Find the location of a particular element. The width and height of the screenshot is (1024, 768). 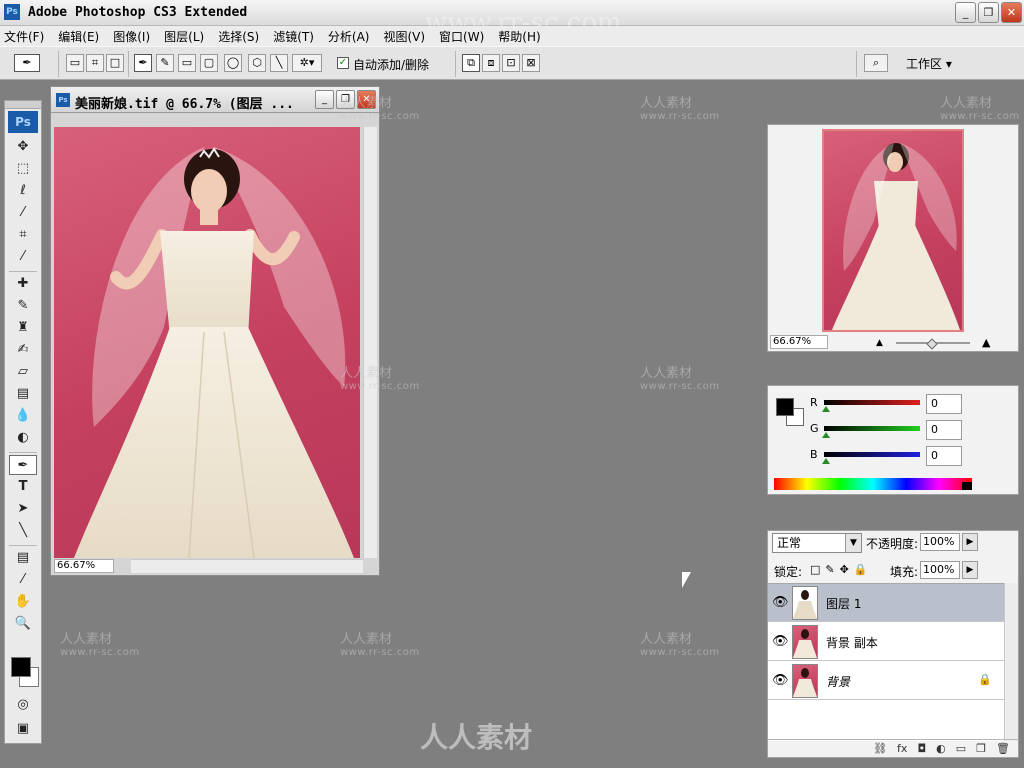

mask-icon: ◘ is located at coordinates (921, 748).